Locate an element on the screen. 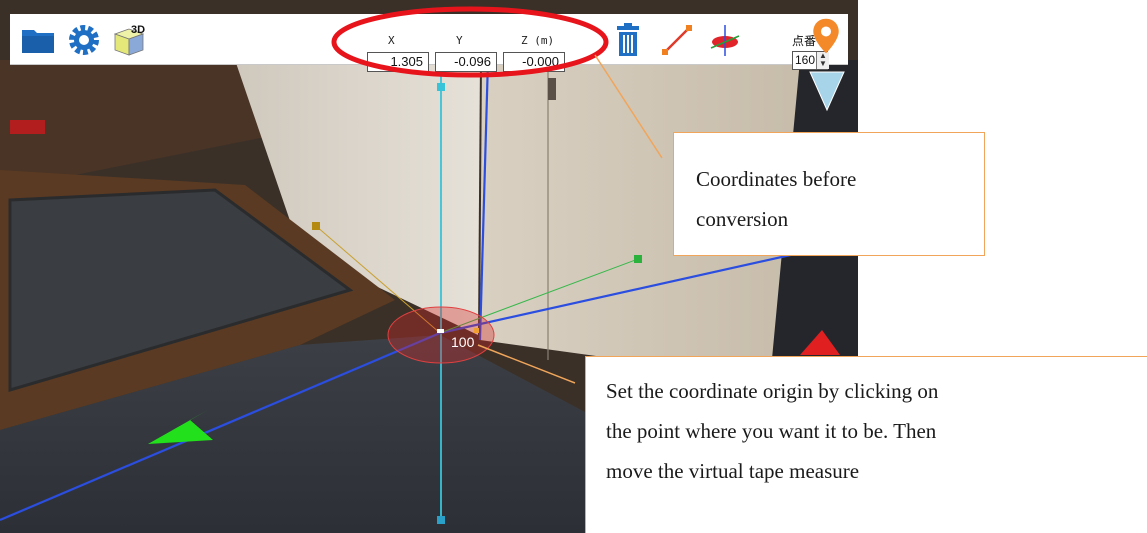  z-axis-handle is located at coordinates (441, 87).